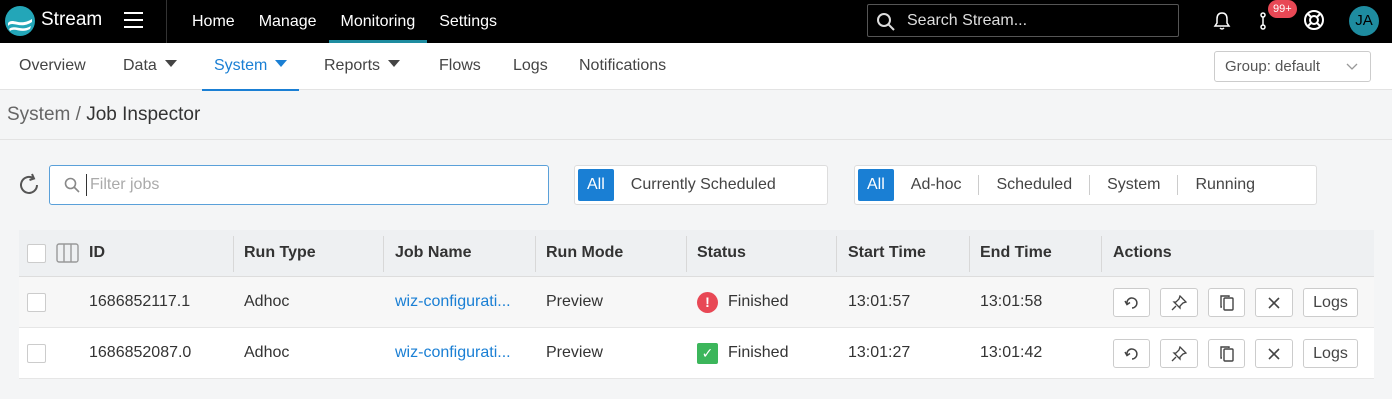 The image size is (1392, 399). Describe the element at coordinates (29, 185) in the screenshot. I see `refresh-icon` at that location.